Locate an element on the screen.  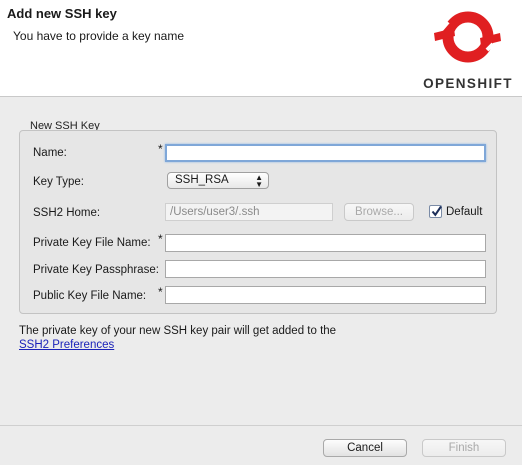
default-checkbox is located at coordinates (435, 211).